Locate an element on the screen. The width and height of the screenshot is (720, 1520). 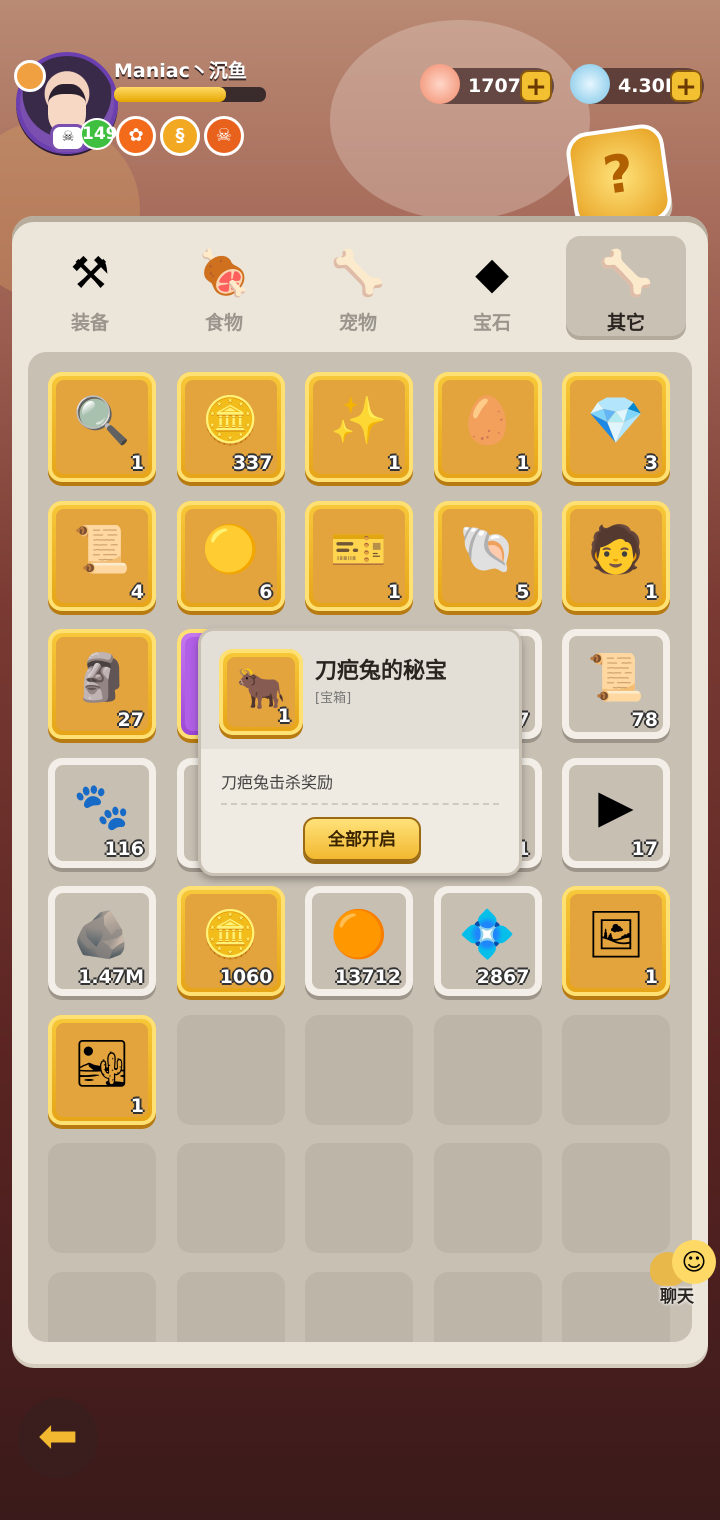
rune-coin-icon: 🪙 is located at coordinates (230, 934).